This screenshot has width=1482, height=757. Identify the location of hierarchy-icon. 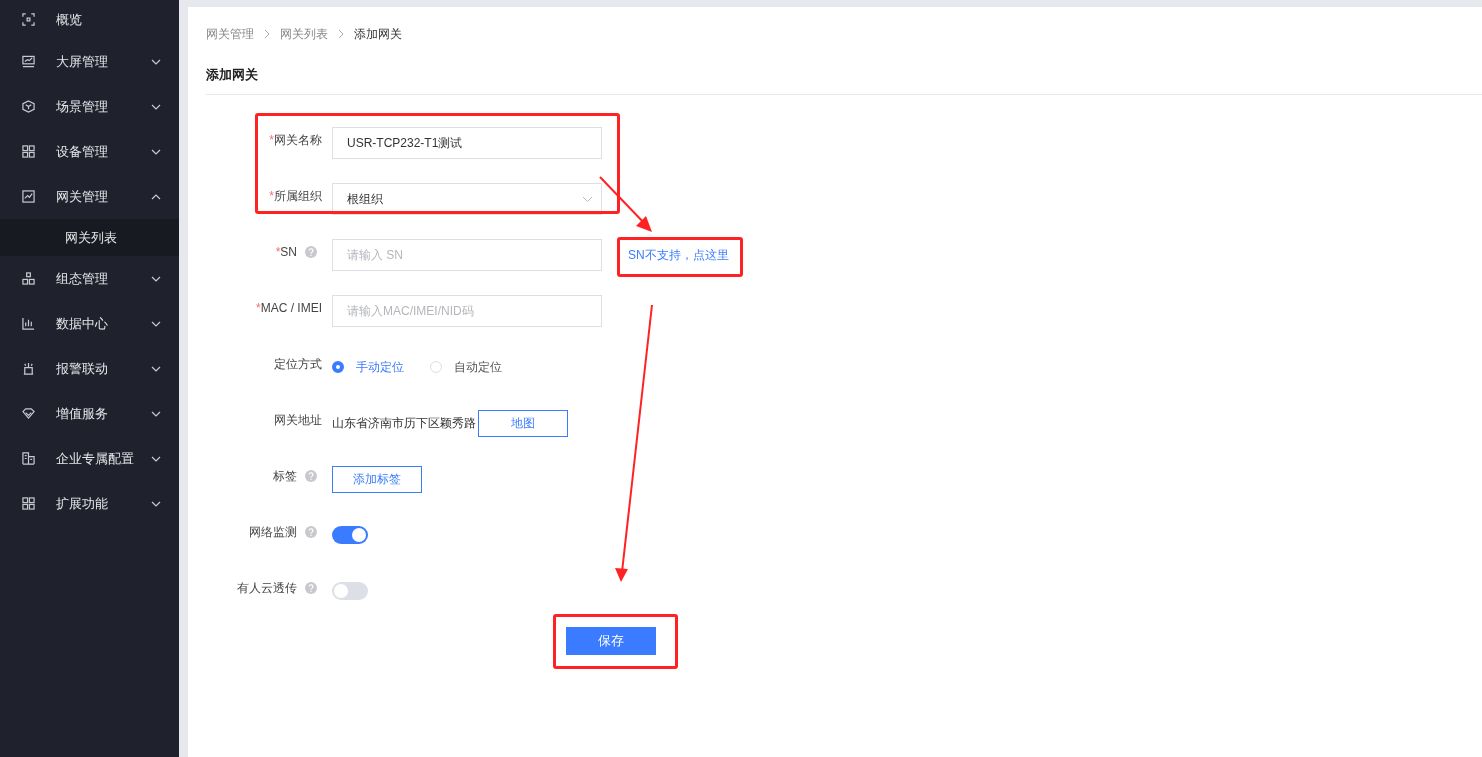
(28, 278).